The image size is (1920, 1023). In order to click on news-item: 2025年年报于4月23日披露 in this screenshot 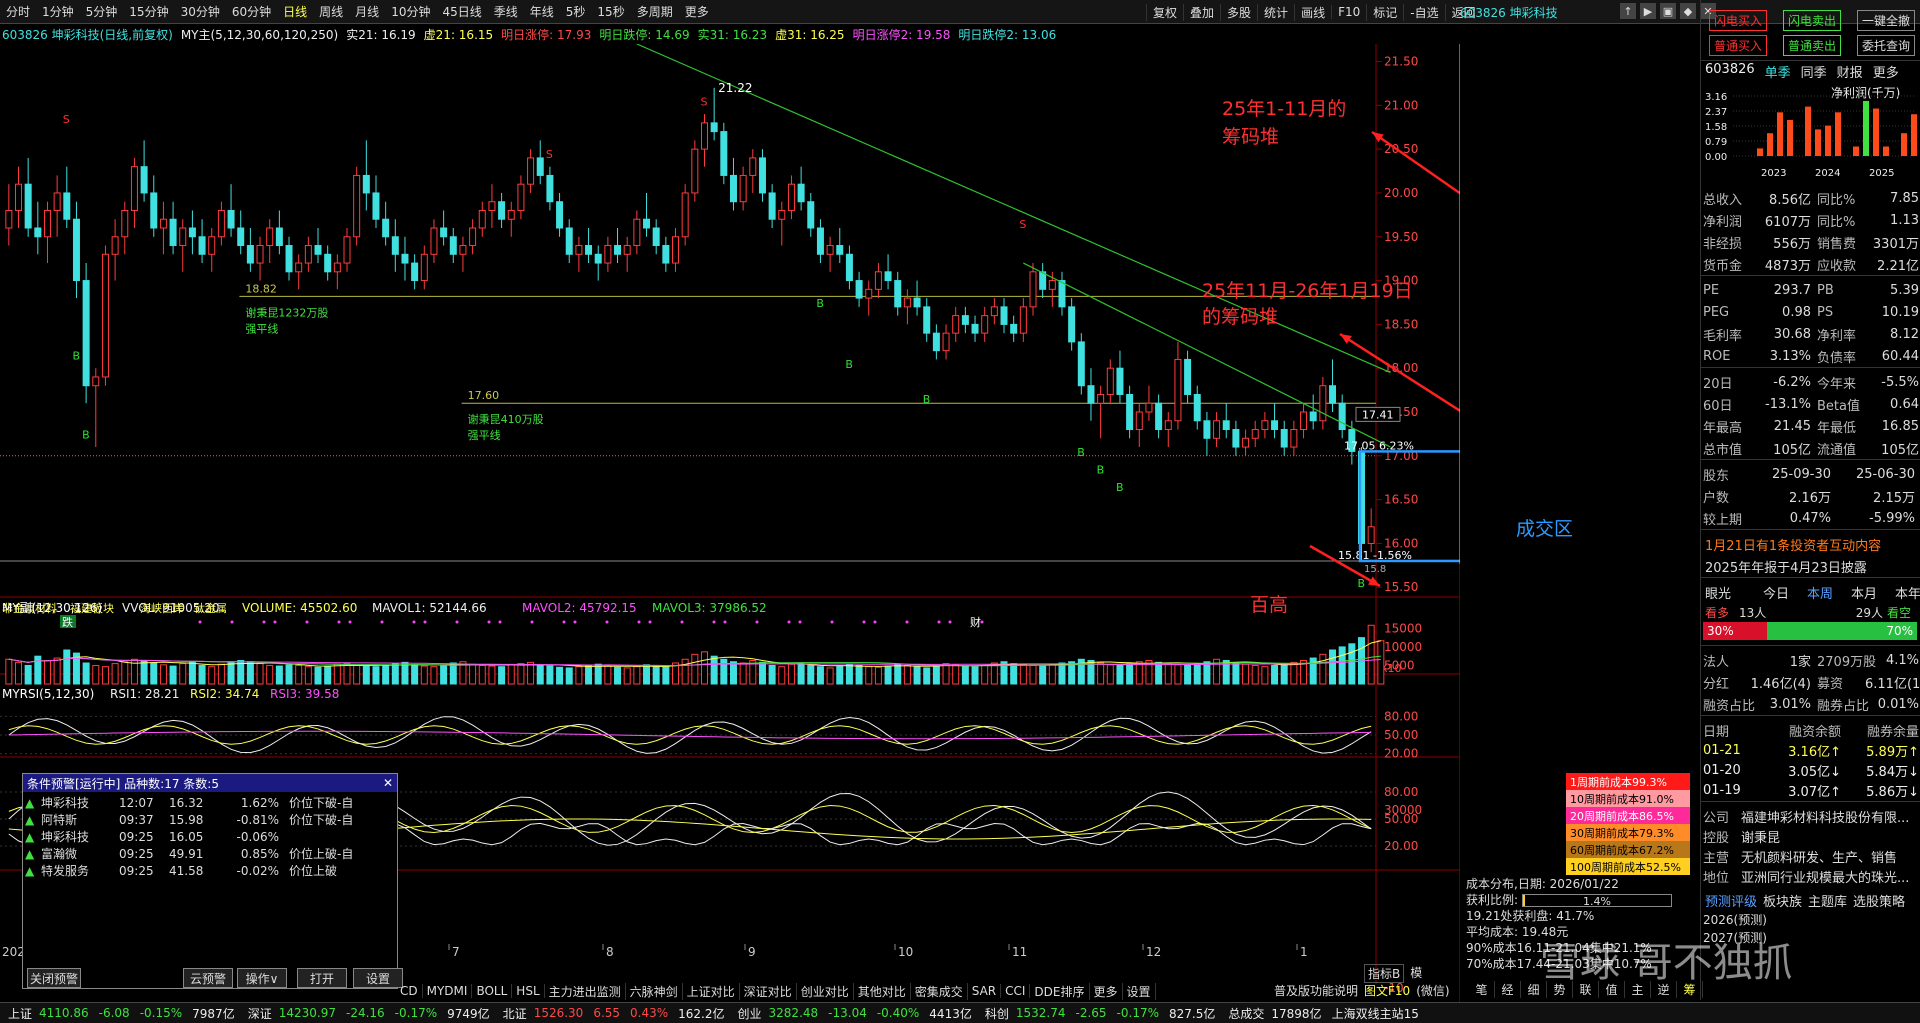, I will do `click(1810, 566)`.